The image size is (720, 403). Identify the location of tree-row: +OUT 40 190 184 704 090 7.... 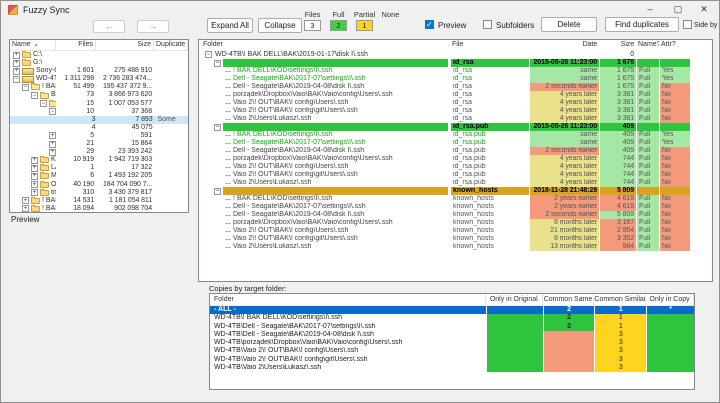
(99, 185).